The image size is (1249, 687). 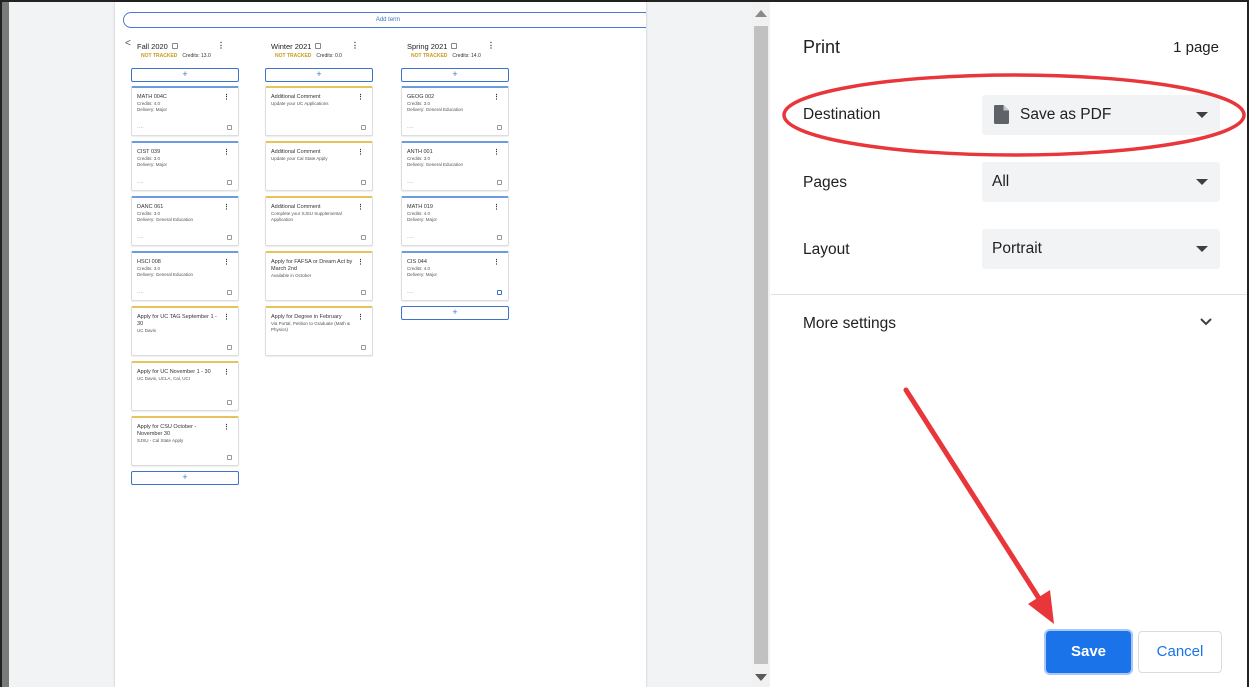 I want to click on card-content: CIST 039 Credits: 3.0 Delivery: Major, so click(x=178, y=158).